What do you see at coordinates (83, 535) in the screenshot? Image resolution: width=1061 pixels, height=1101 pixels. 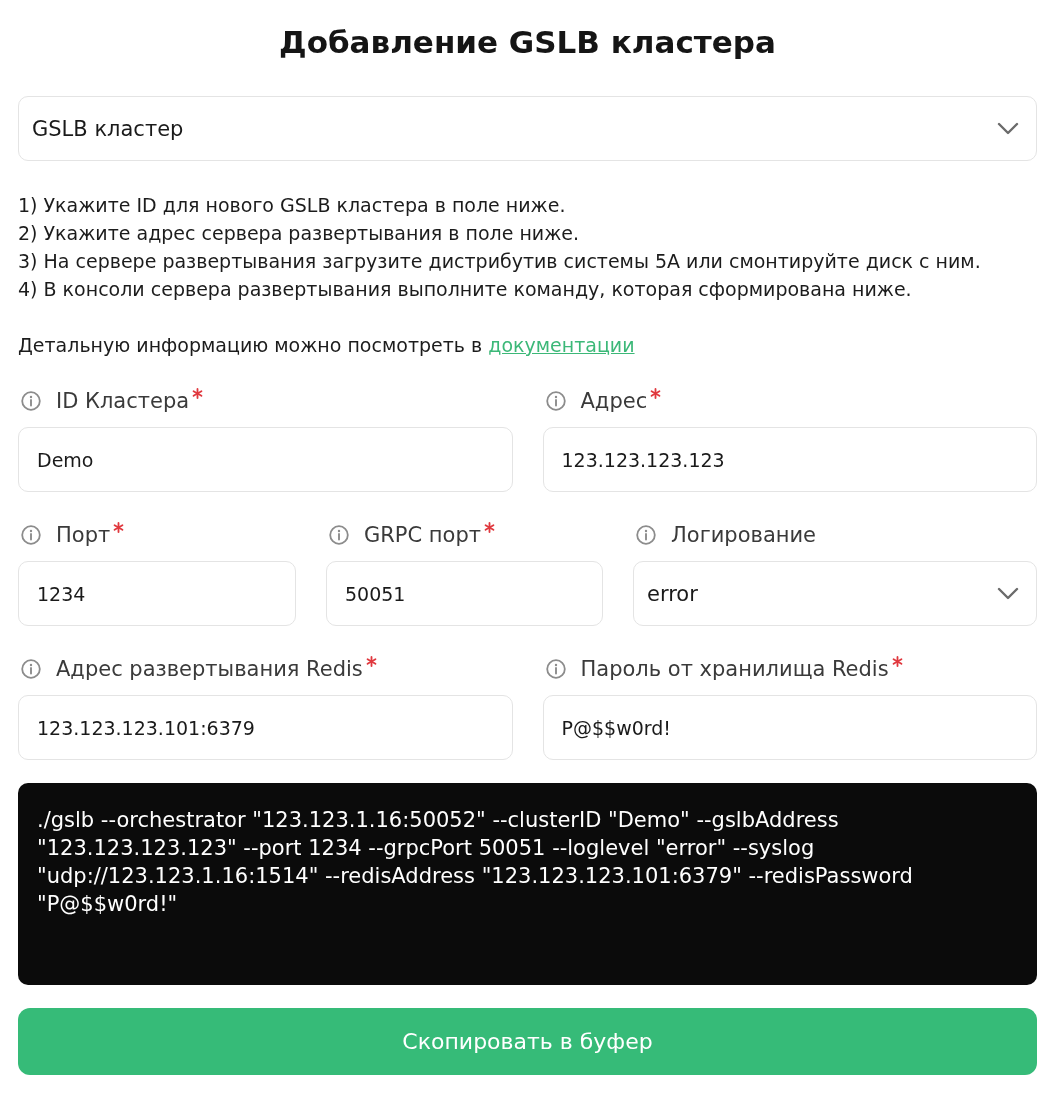 I see `field-label: Порт` at bounding box center [83, 535].